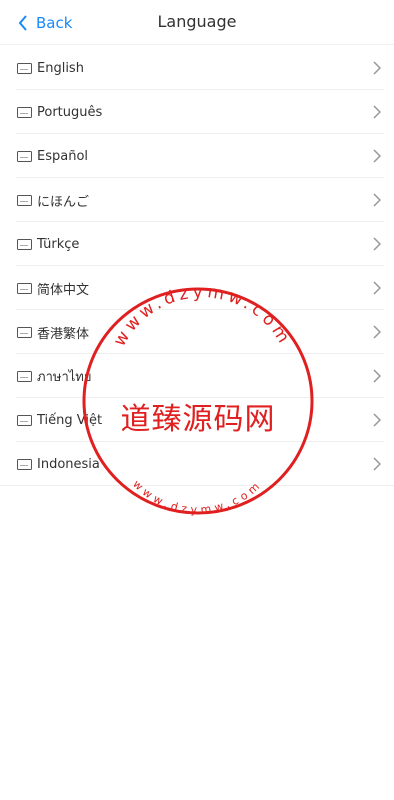 The width and height of the screenshot is (394, 800). I want to click on nav-bar: Back Language, so click(197, 22).